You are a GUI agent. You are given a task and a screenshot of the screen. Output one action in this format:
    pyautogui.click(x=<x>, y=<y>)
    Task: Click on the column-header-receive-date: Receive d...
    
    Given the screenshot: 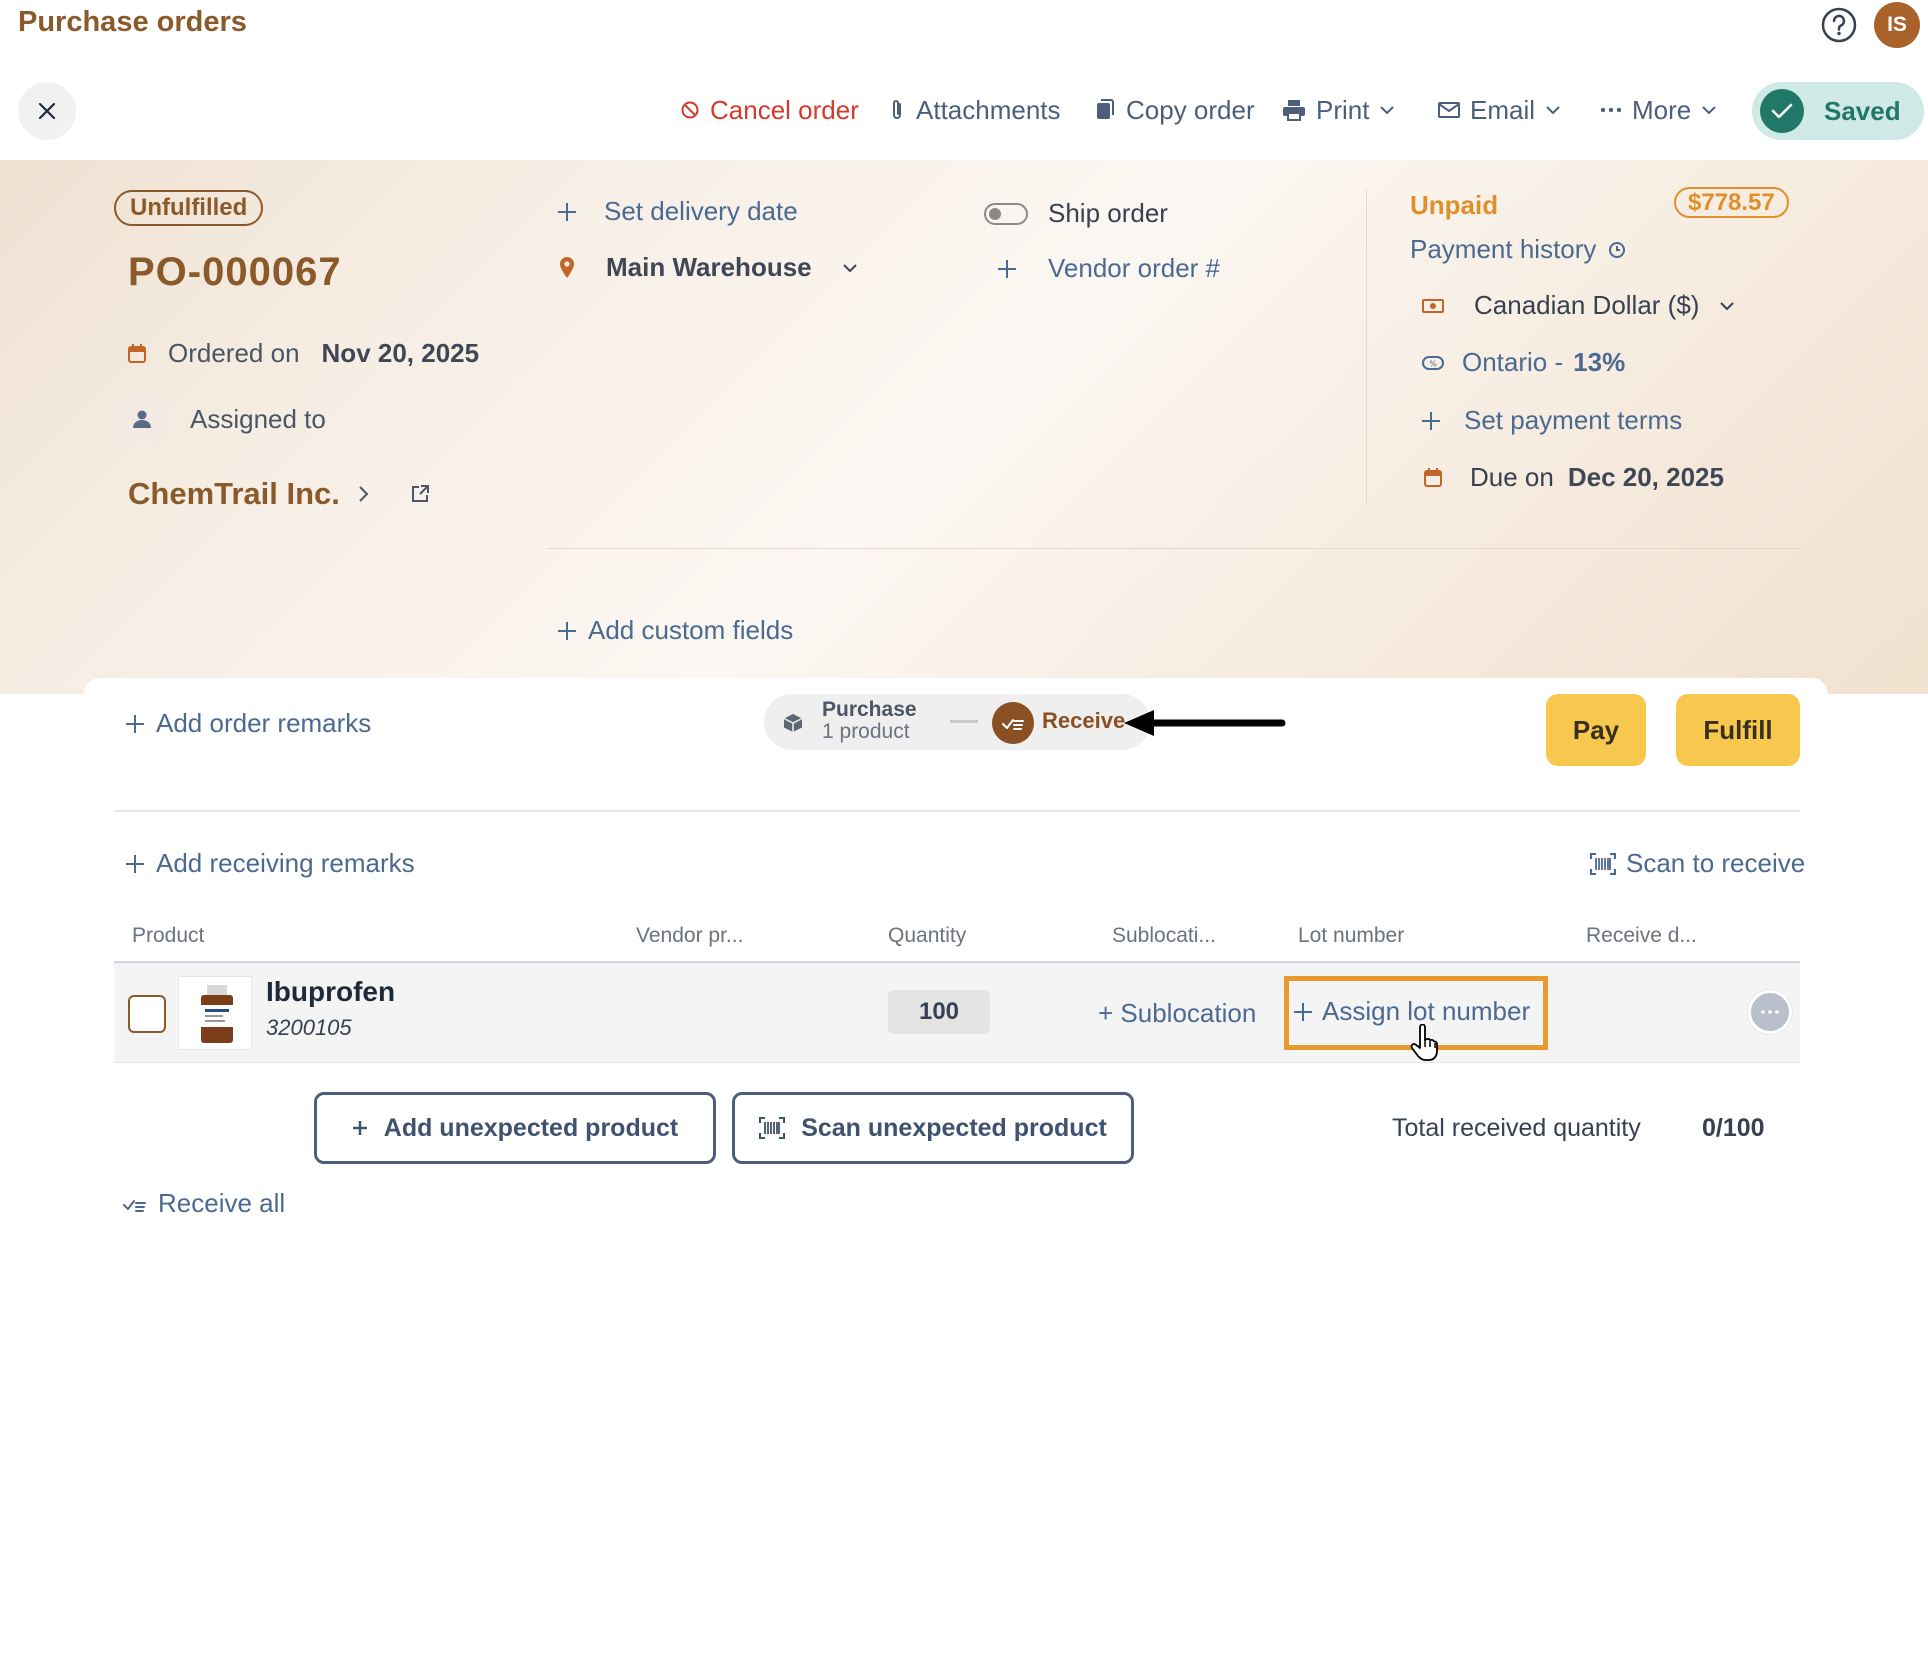 What is the action you would take?
    pyautogui.click(x=1641, y=936)
    